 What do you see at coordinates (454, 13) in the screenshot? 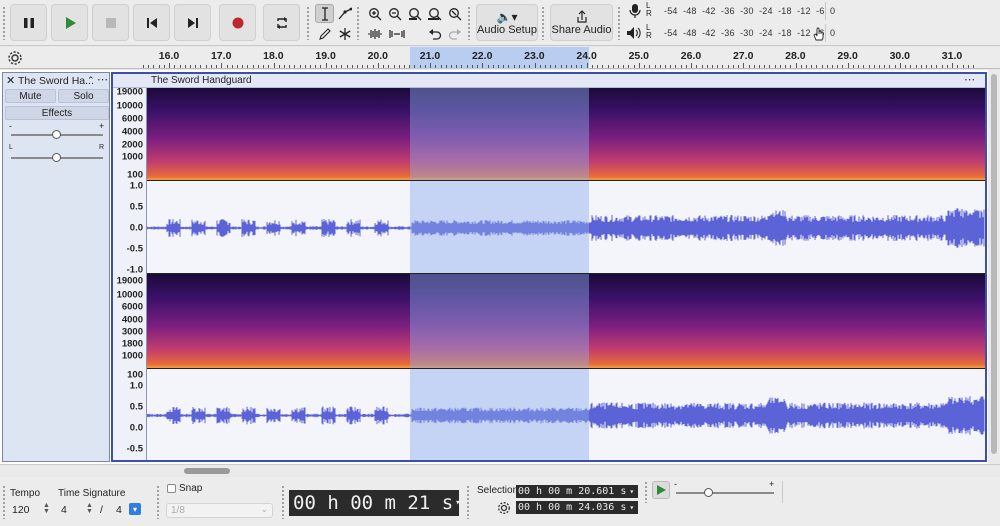
I see `zoom-toggle-button` at bounding box center [454, 13].